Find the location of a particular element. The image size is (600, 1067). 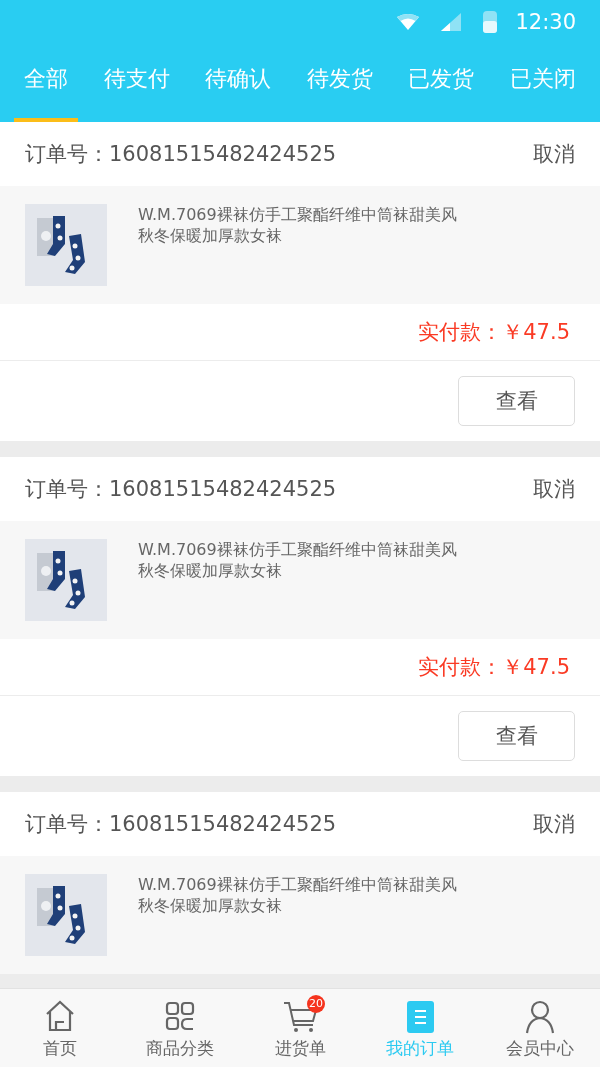

count-badge: 20 is located at coordinates (316, 1004).